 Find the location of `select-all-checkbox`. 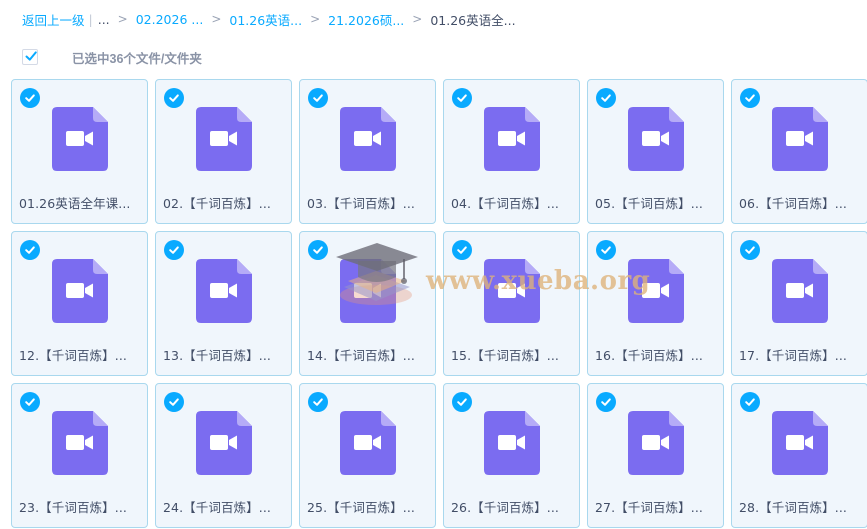

select-all-checkbox is located at coordinates (30, 57).